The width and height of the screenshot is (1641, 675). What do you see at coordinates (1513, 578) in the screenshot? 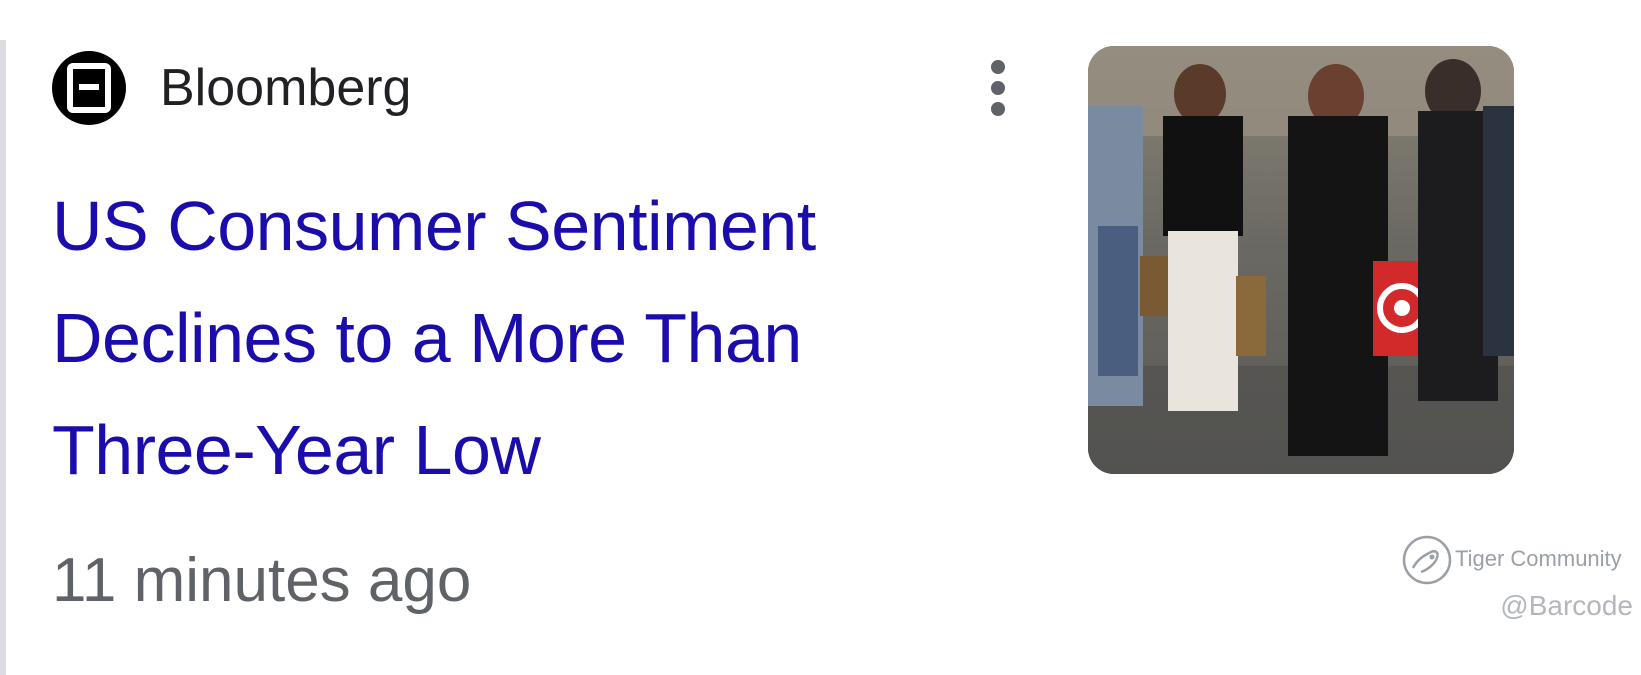
I see `watermark: Tiger Community @Barcode` at bounding box center [1513, 578].